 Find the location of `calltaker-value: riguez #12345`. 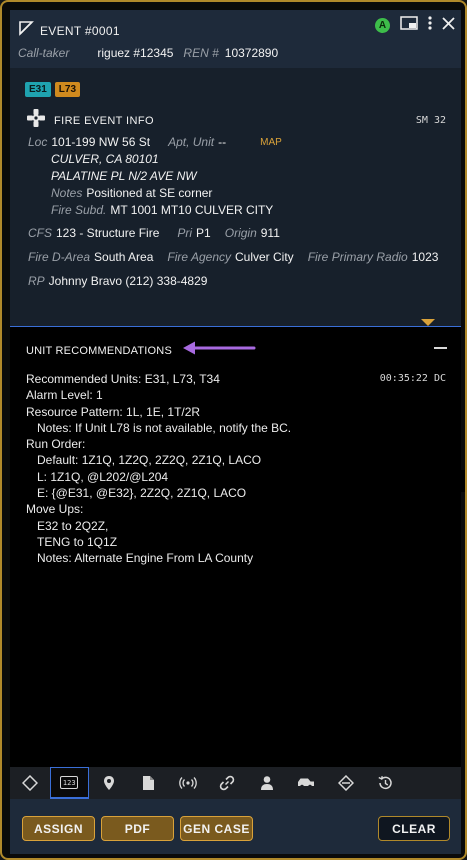

calltaker-value: riguez #12345 is located at coordinates (135, 53).